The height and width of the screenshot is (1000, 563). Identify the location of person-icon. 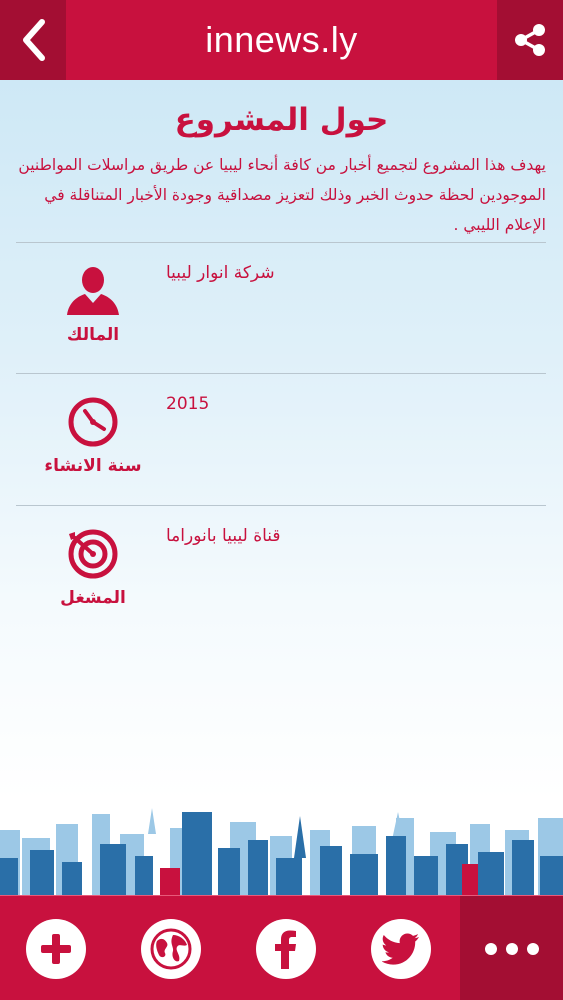
(93, 291).